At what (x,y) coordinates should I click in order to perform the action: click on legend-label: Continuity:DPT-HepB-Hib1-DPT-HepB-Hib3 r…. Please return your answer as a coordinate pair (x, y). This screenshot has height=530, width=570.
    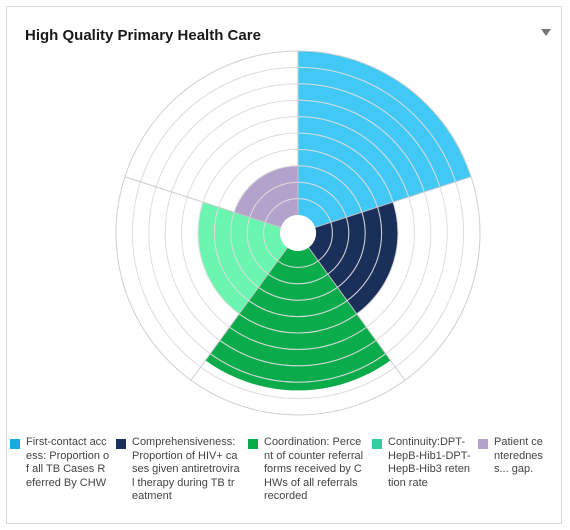
    Looking at the image, I should click on (429, 462).